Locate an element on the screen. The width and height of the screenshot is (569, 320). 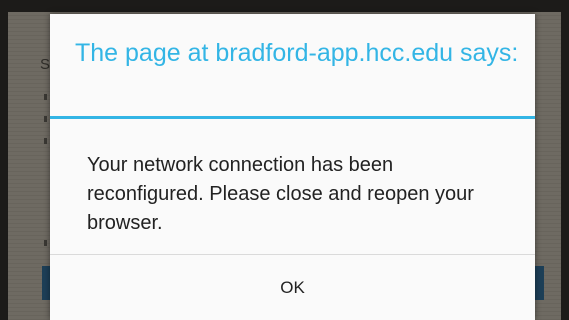
title-divider is located at coordinates (292, 117).